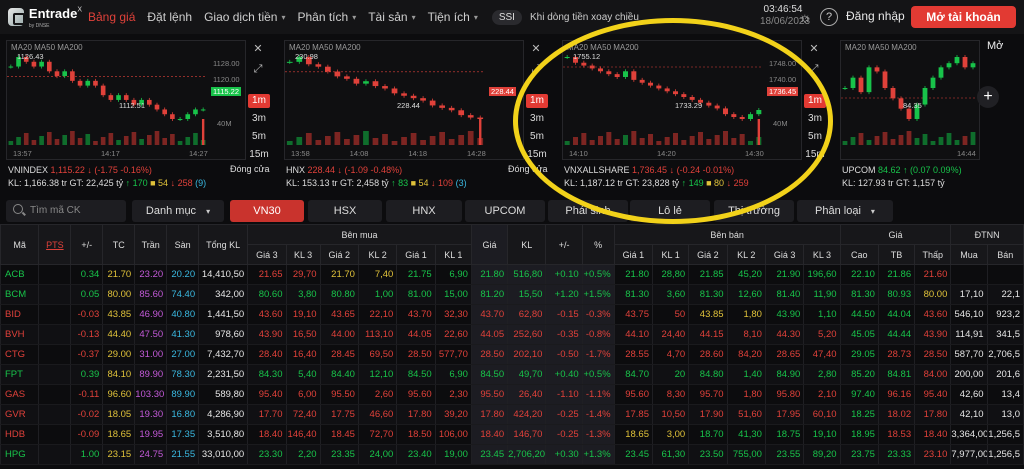 The height and width of the screenshot is (469, 1024). What do you see at coordinates (110, 153) in the screenshot?
I see `x-tick-label: 14:17` at bounding box center [110, 153].